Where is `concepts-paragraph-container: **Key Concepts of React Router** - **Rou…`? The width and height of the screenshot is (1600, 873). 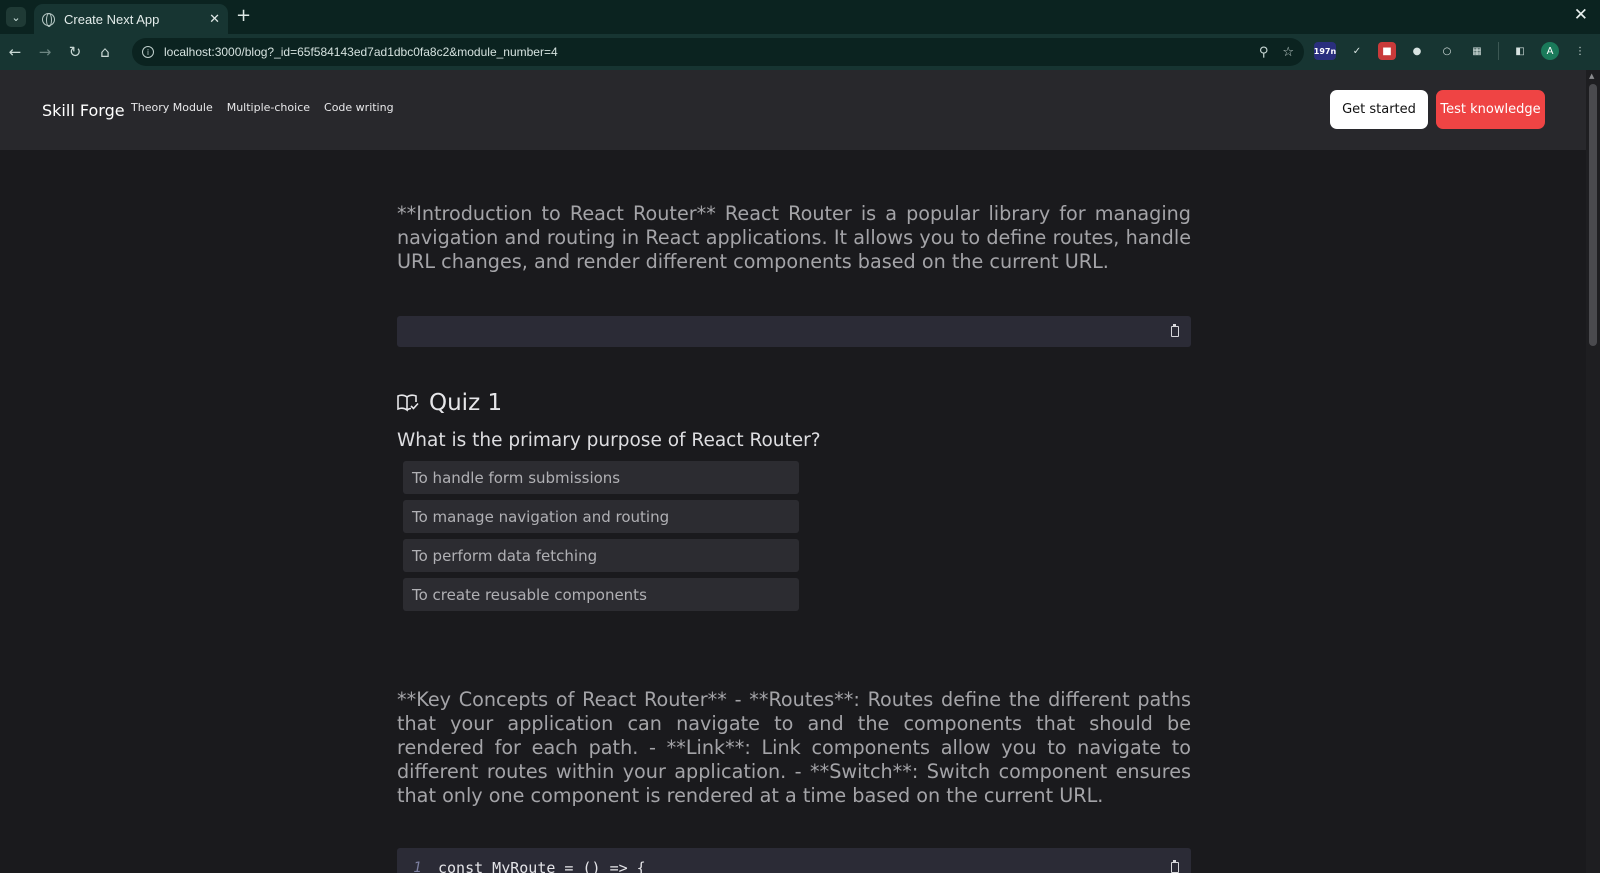
concepts-paragraph-container: **Key Concepts of React Router** - **Rou… is located at coordinates (794, 748).